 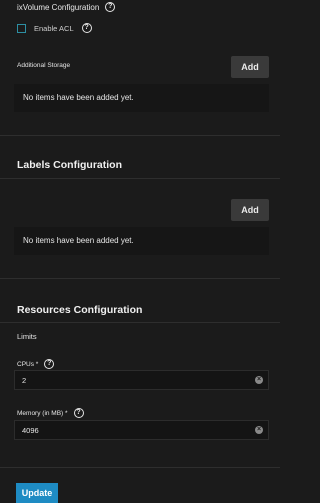 I want to click on cpus-input: 2, so click(x=141, y=380).